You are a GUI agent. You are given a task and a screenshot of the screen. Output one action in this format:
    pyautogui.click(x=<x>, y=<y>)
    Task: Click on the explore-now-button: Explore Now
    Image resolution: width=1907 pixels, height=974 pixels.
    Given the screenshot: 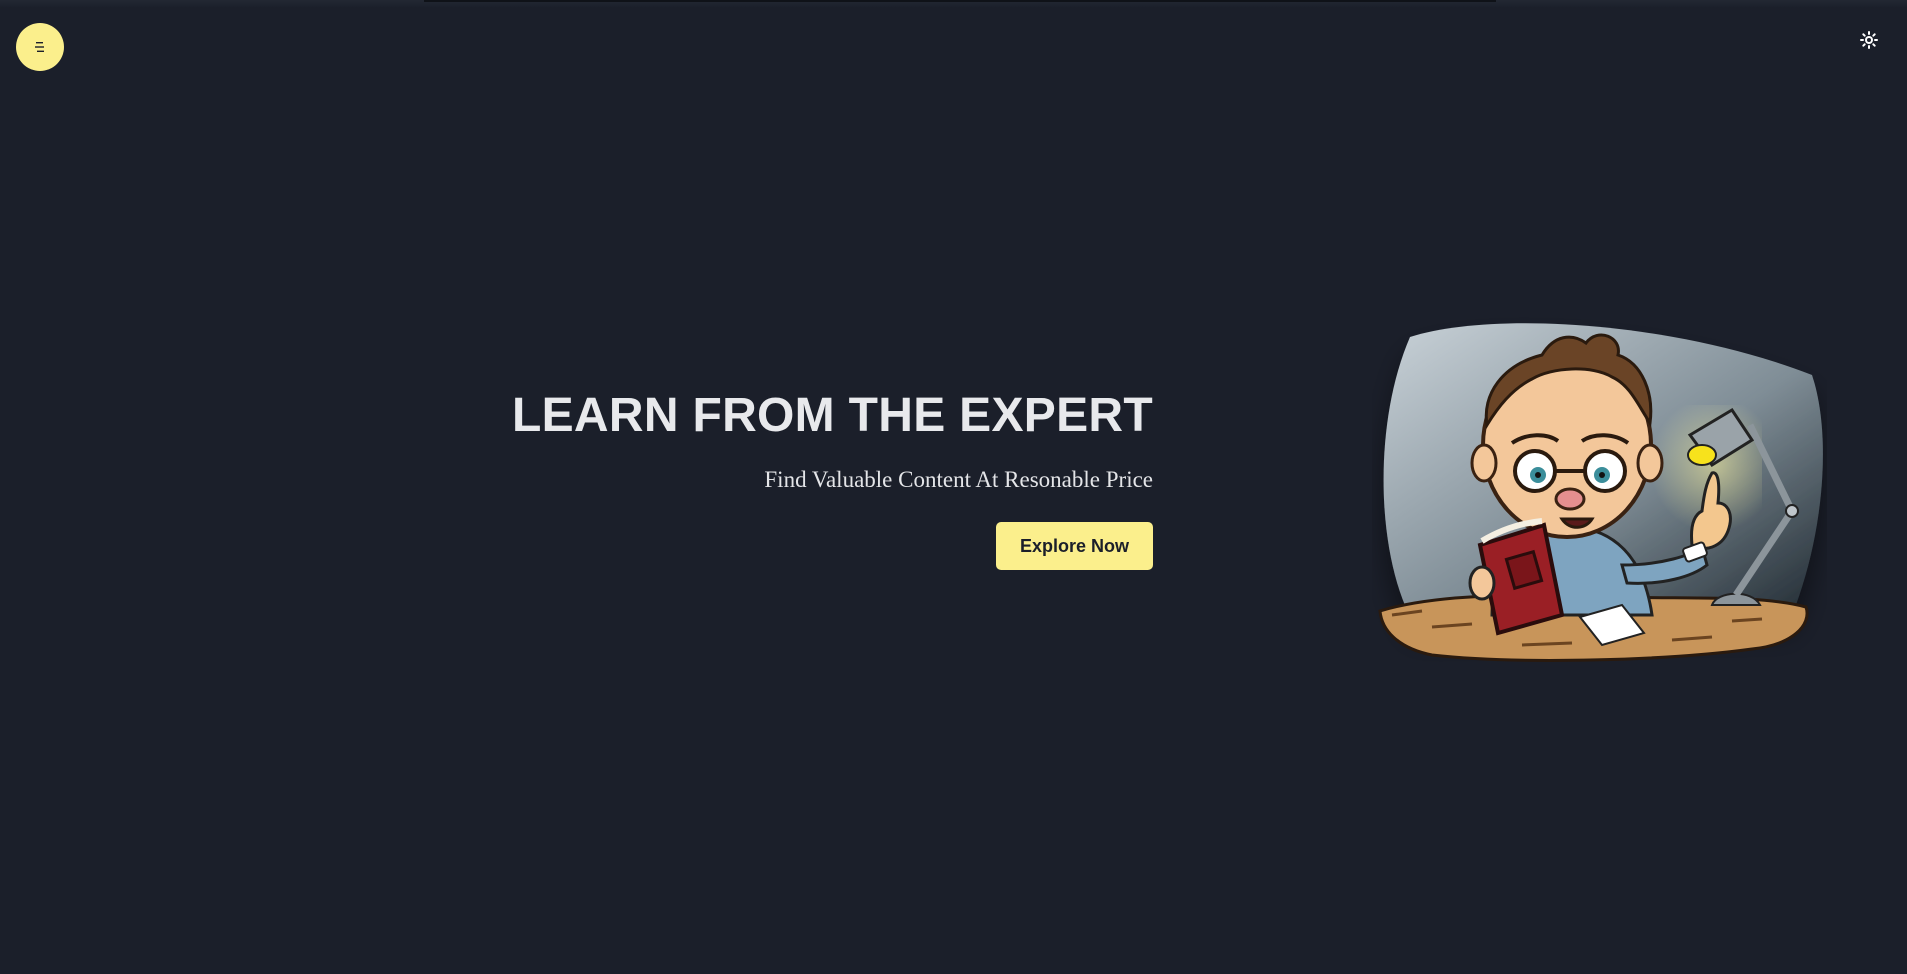 What is the action you would take?
    pyautogui.click(x=1074, y=546)
    